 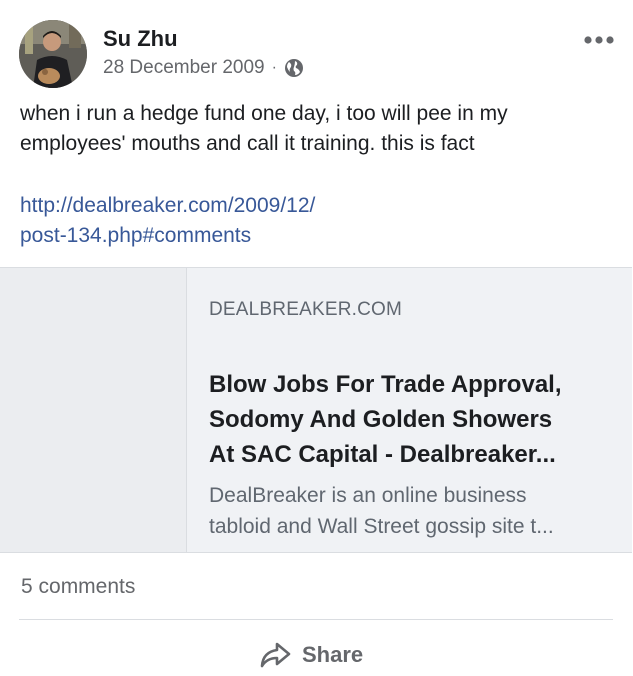 What do you see at coordinates (320, 236) in the screenshot?
I see `post-link-line: post-134.php#comments` at bounding box center [320, 236].